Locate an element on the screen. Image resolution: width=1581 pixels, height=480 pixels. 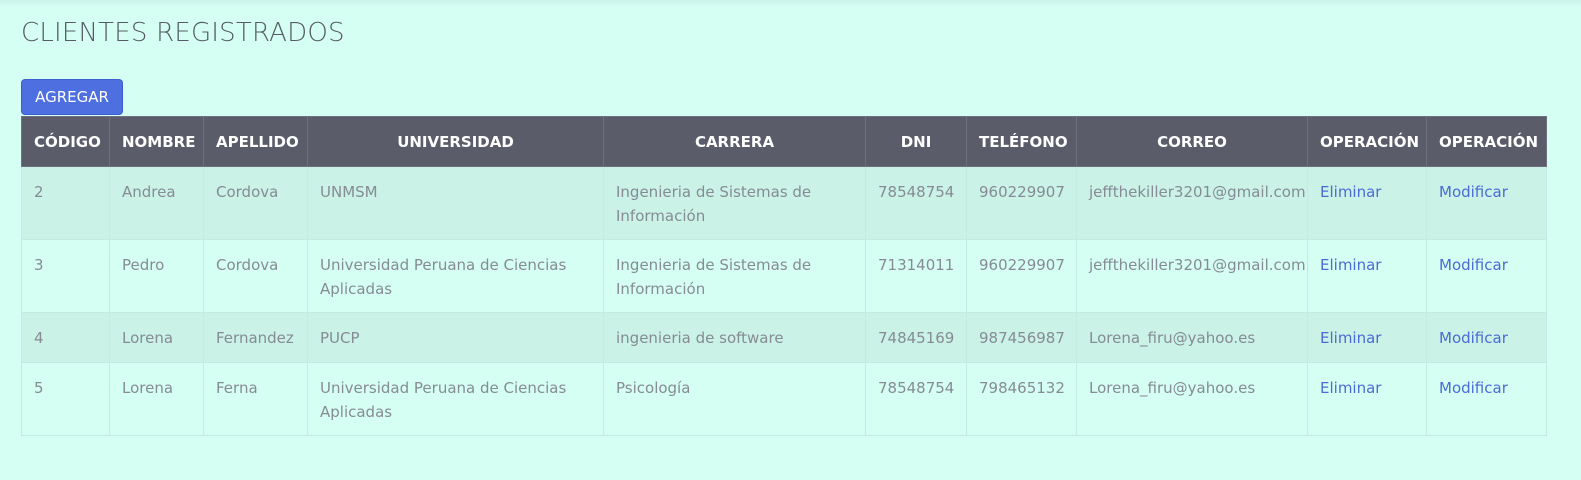
cell-dni: 74845169 is located at coordinates (916, 337).